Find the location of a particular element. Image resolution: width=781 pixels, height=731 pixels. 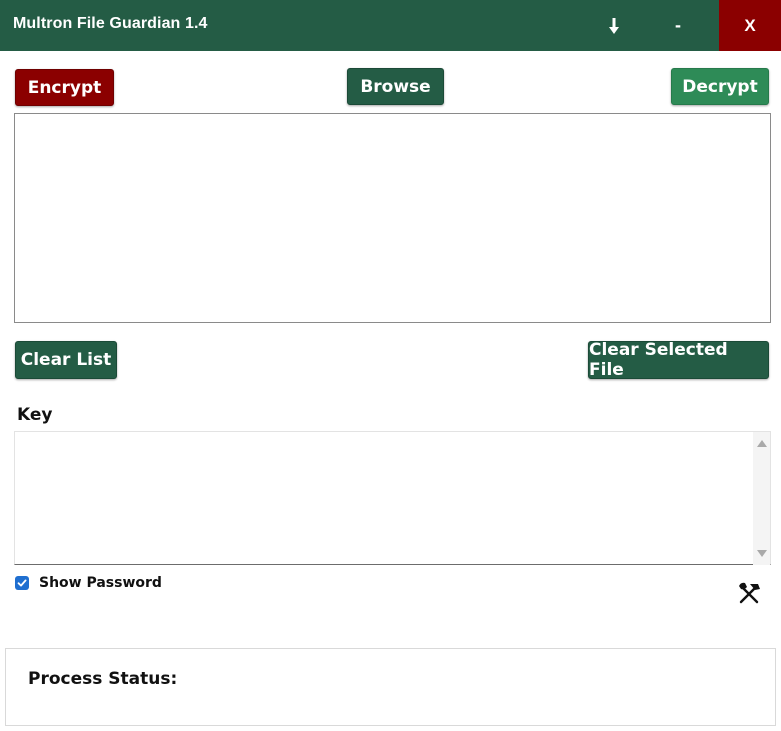

close-button: X is located at coordinates (750, 25).